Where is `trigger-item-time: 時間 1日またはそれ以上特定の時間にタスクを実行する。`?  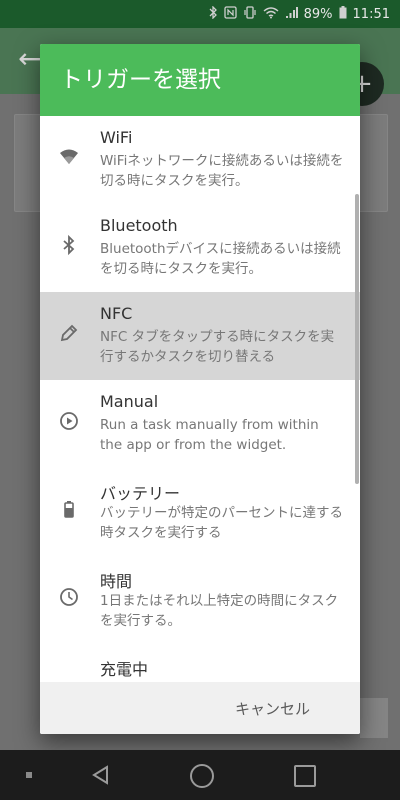
trigger-item-time: 時間 1日またはそれ以上特定の時間にタスクを実行する。 is located at coordinates (200, 600).